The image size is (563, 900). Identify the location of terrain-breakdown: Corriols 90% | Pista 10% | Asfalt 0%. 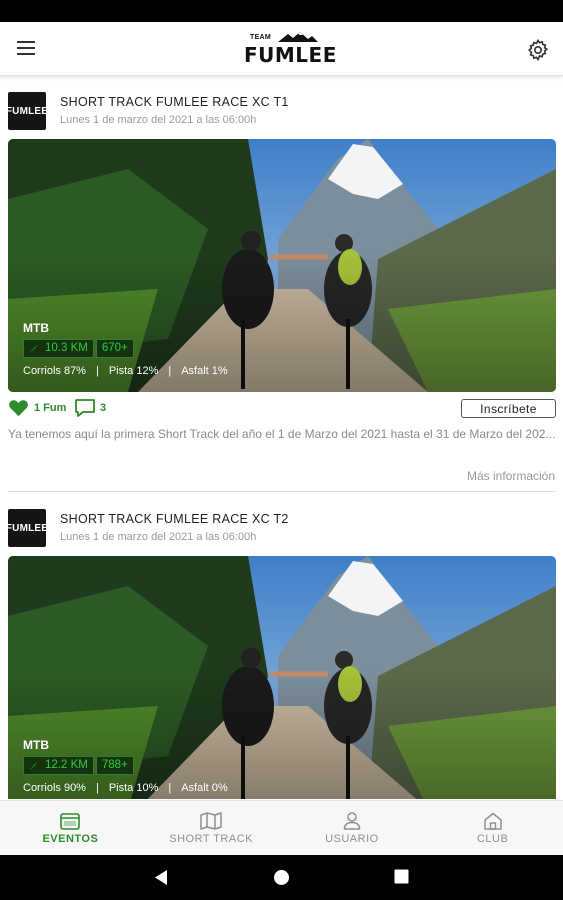
(125, 788).